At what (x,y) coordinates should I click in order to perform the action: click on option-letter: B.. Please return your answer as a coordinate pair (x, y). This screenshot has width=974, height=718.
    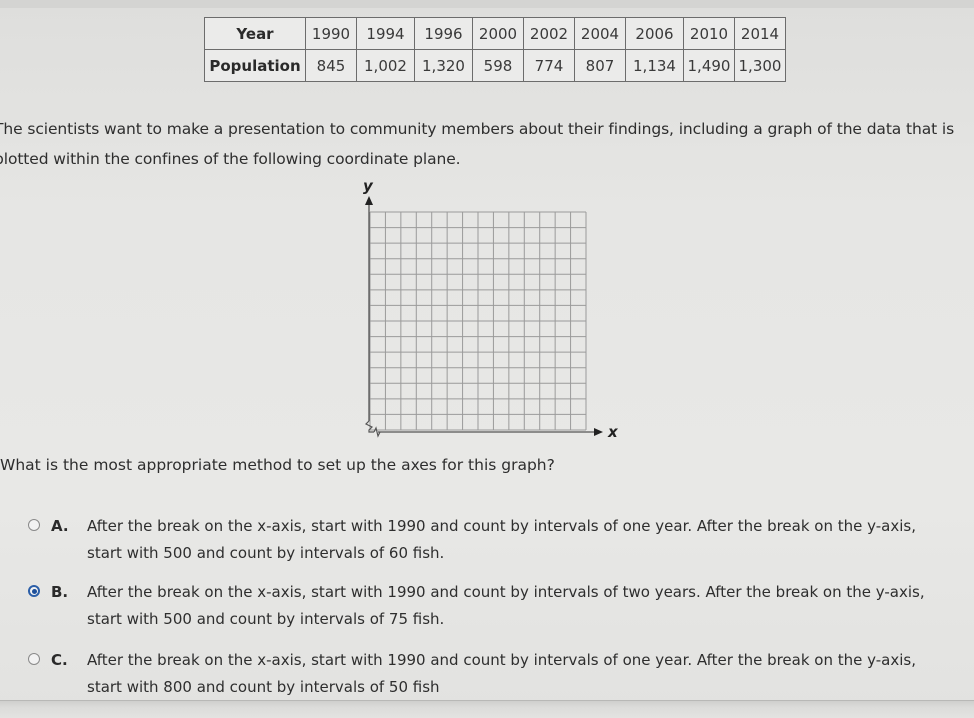
    Looking at the image, I should click on (60, 592).